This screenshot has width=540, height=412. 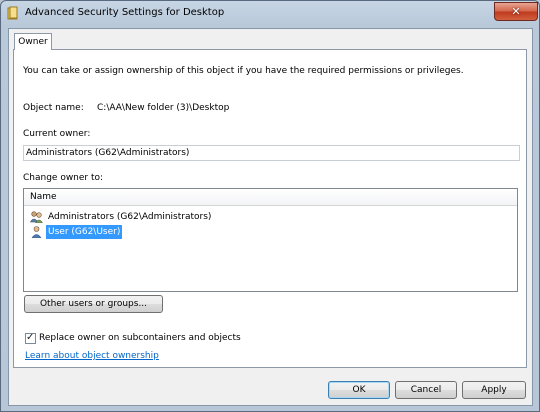 What do you see at coordinates (130, 217) in the screenshot?
I see `list-item-label: Administrators (G62\Administrators)` at bounding box center [130, 217].